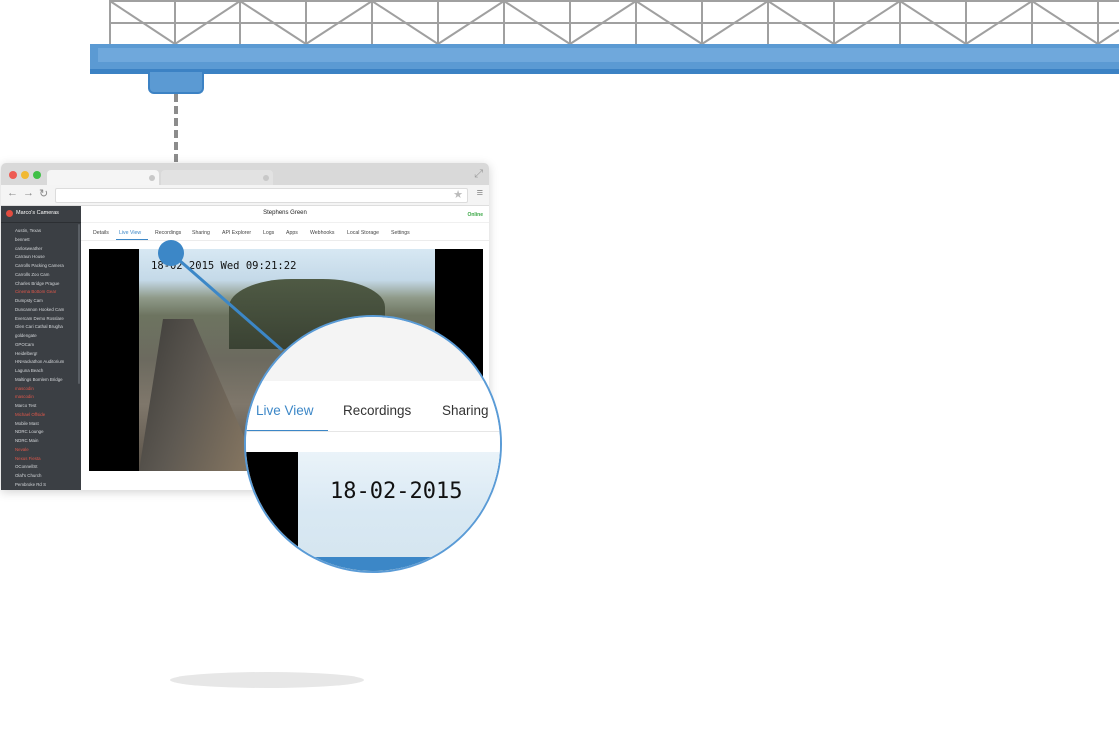 Image resolution: width=1119 pixels, height=734 pixels. What do you see at coordinates (226, 301) in the screenshot?
I see `magnifier-connector` at bounding box center [226, 301].